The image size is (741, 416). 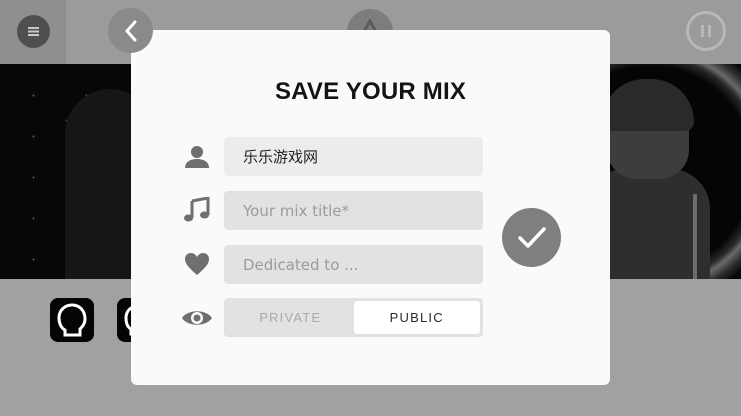 I want to click on hamburger-icon, so click(x=33, y=31).